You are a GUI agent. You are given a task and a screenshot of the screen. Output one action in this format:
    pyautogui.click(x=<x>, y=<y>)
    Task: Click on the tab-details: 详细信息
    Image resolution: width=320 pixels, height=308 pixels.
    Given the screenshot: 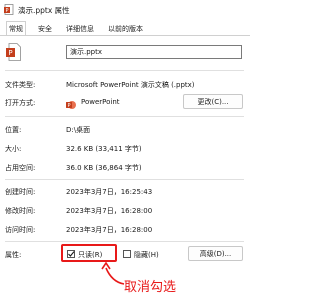 What is the action you would take?
    pyautogui.click(x=80, y=29)
    